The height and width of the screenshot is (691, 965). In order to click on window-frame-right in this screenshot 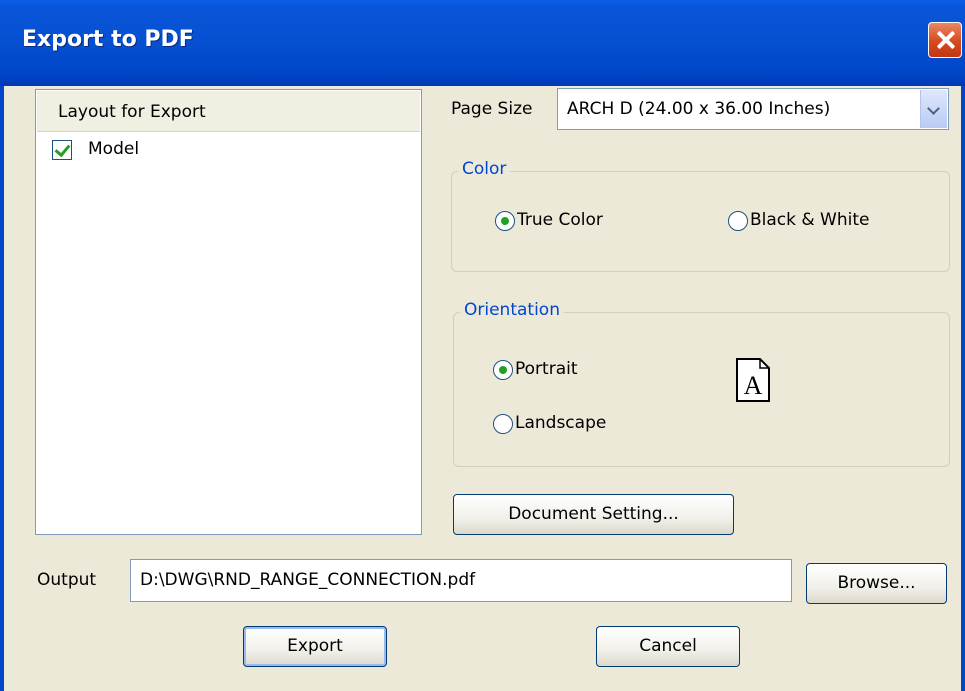, I will do `click(963, 388)`.